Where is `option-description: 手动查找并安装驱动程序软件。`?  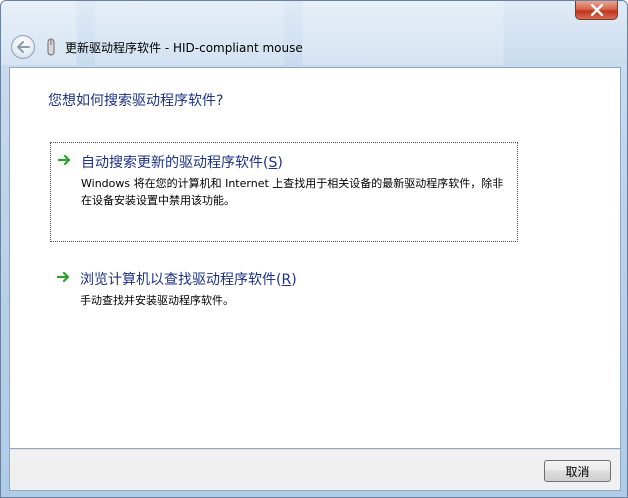 option-description: 手动查找并安装驱动程序软件。 is located at coordinates (157, 300).